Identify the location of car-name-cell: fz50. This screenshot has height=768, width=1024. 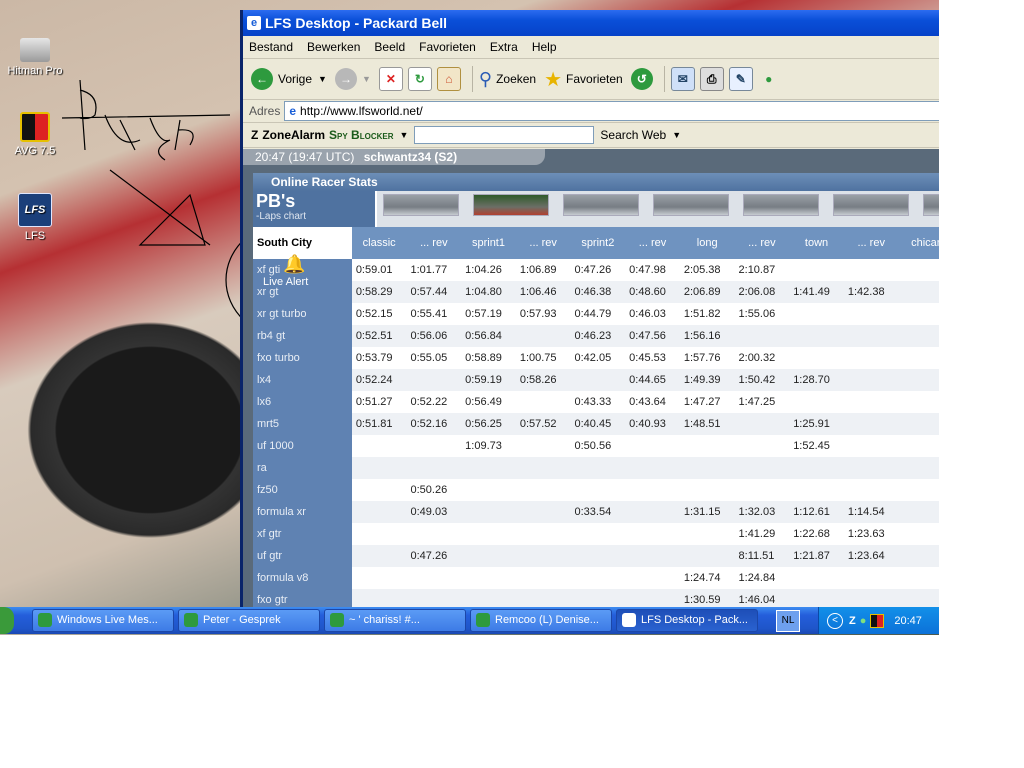
(302, 490).